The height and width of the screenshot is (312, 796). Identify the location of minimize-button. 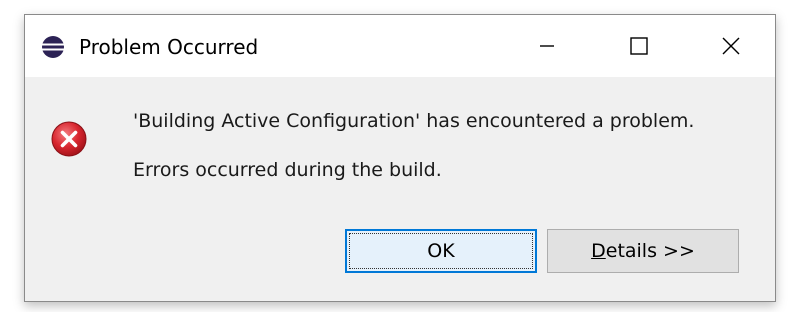
(547, 46).